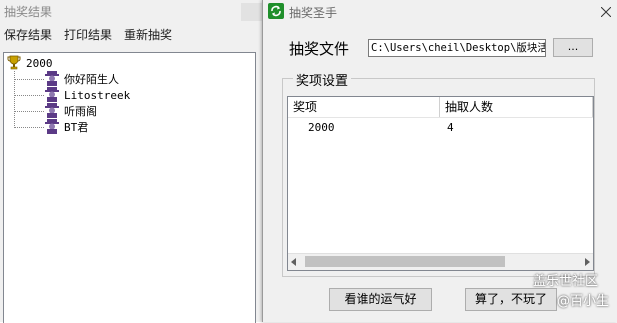 The height and width of the screenshot is (323, 617). I want to click on prize-settings-label: 奖项设置, so click(322, 79).